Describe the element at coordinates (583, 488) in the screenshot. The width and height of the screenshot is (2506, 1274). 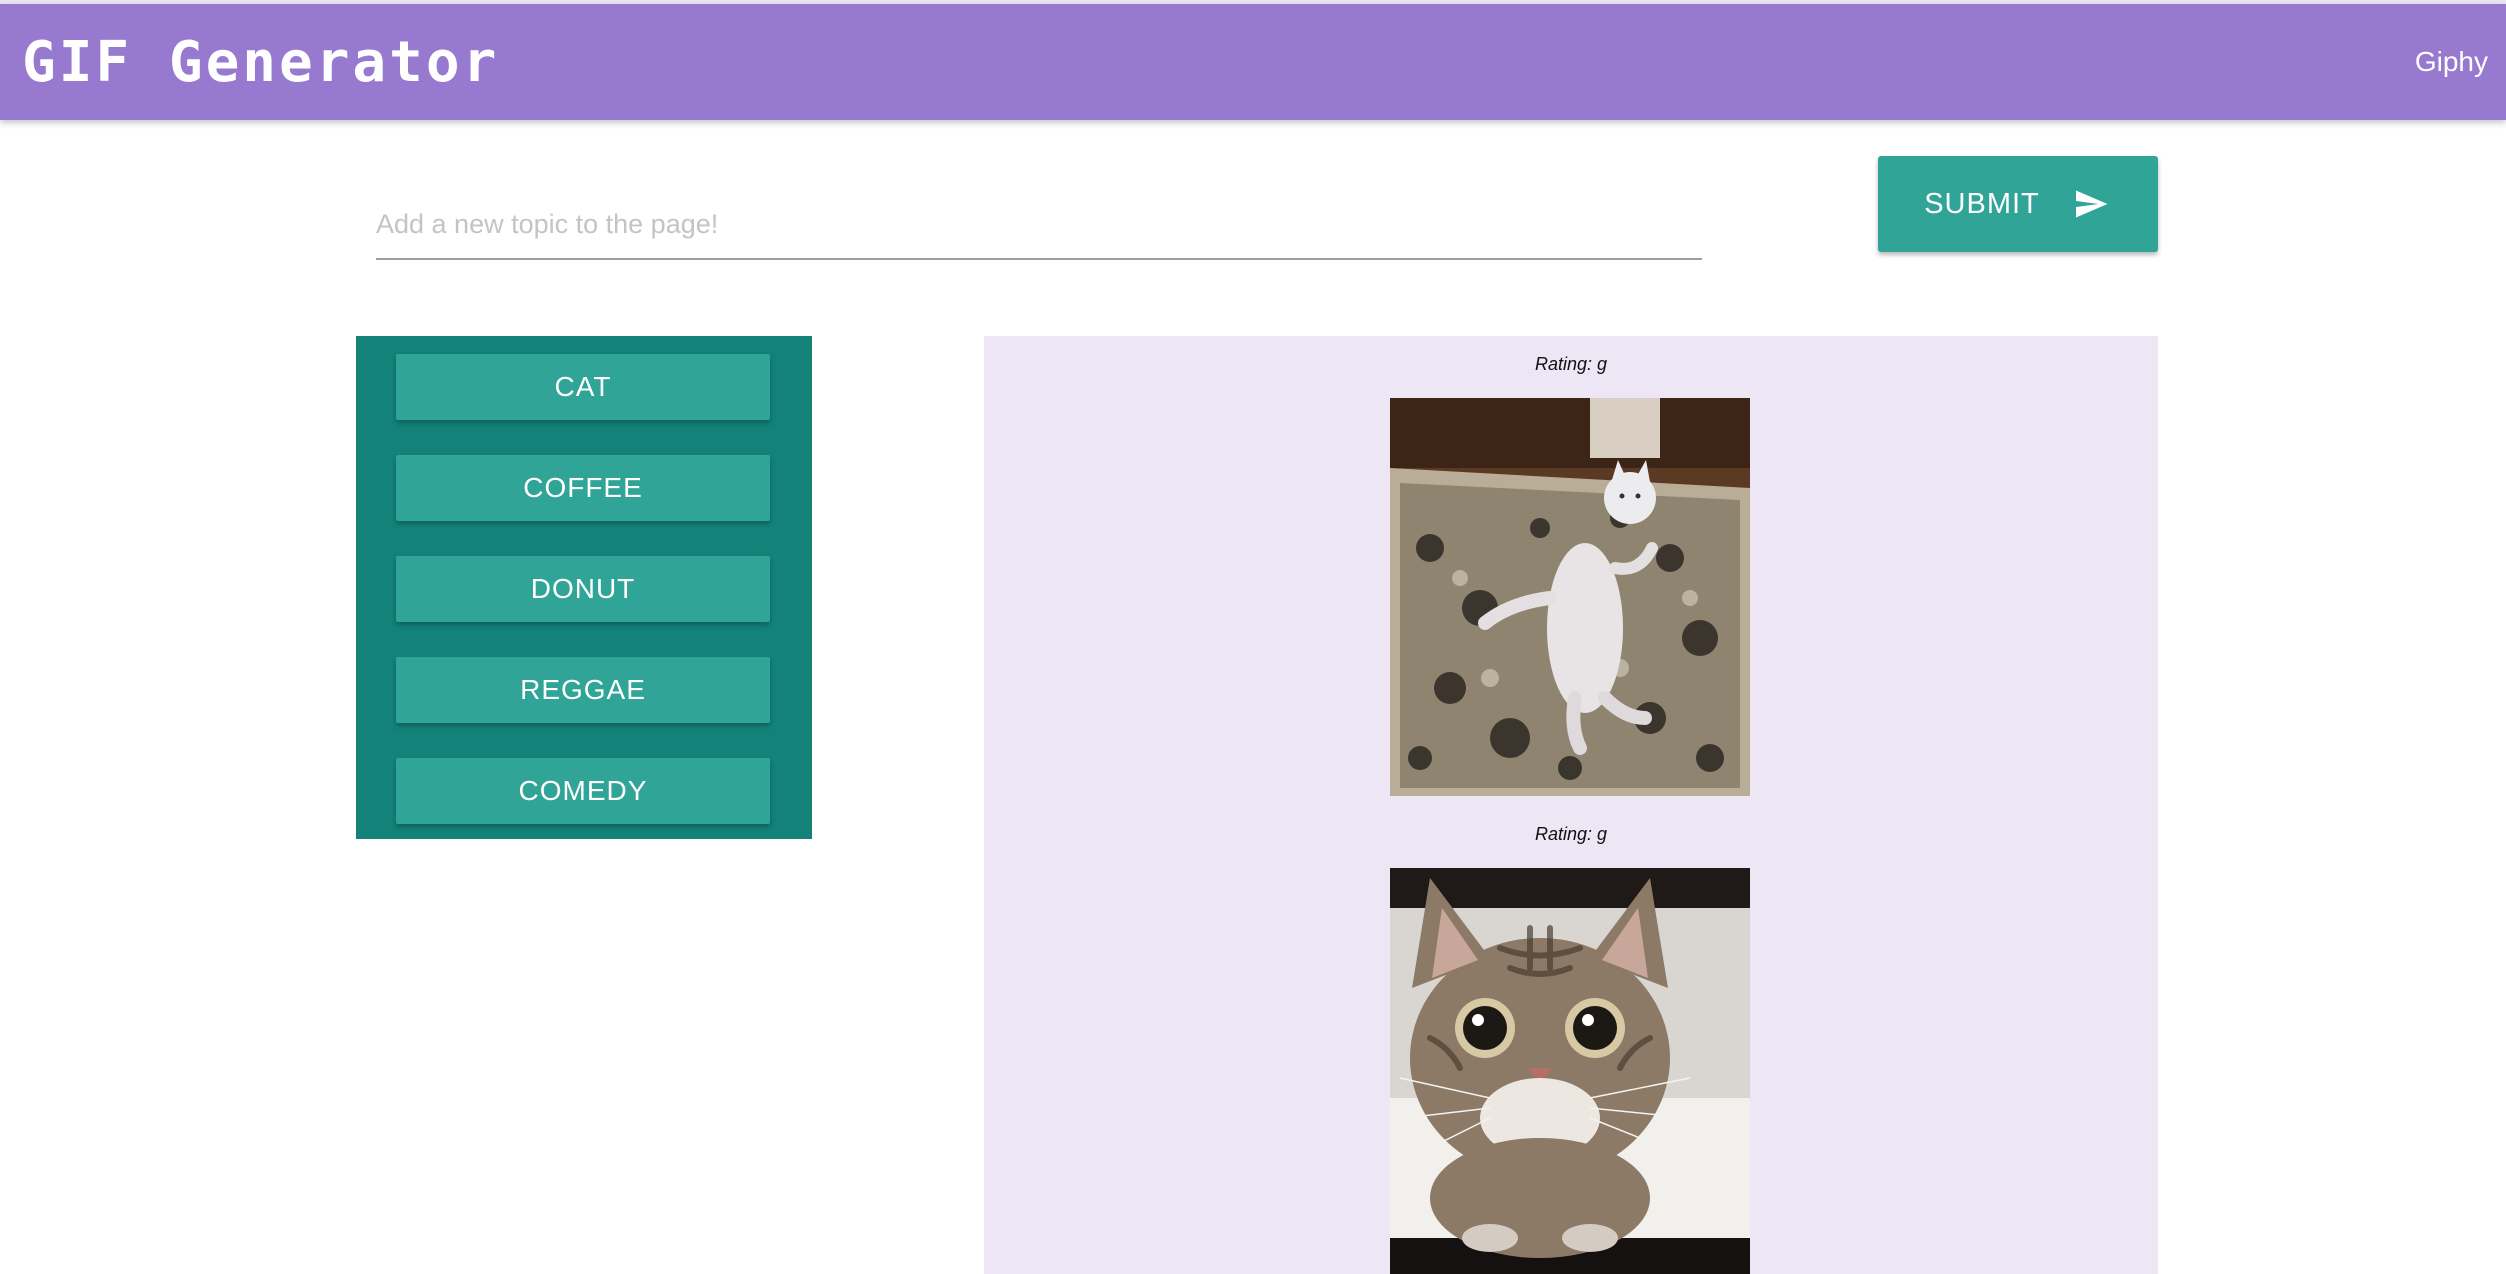
I see `topic-button-coffee: COFFEE` at that location.